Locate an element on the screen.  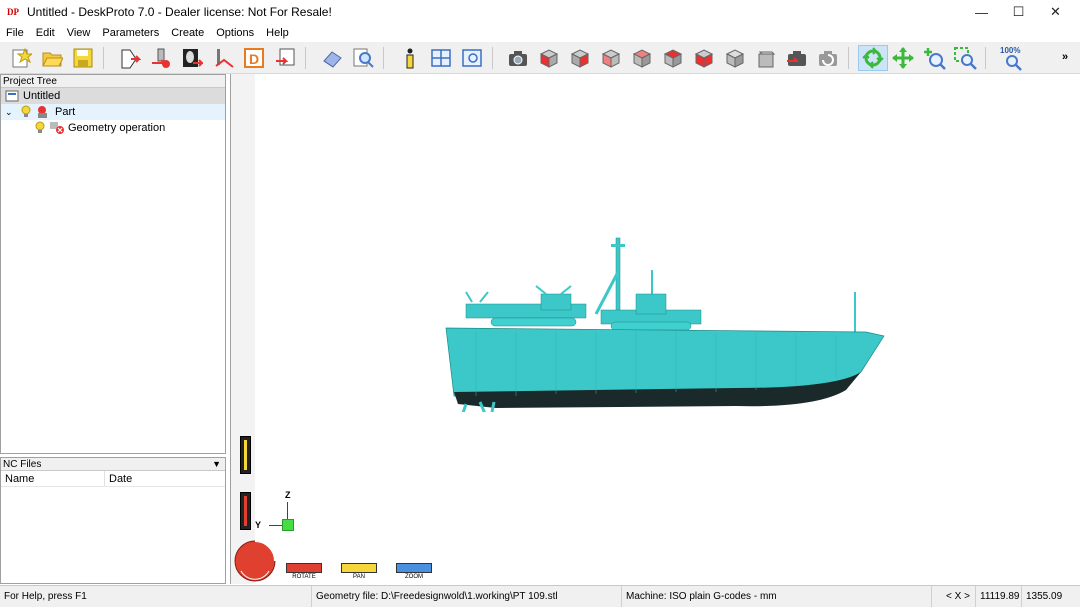
chevron-down-icon: ⌄ is located at coordinates (8, 112).